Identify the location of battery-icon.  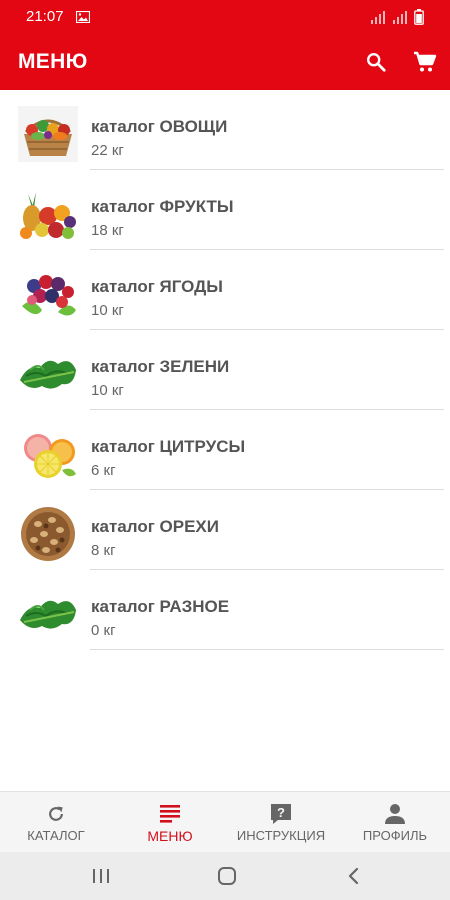
(419, 19).